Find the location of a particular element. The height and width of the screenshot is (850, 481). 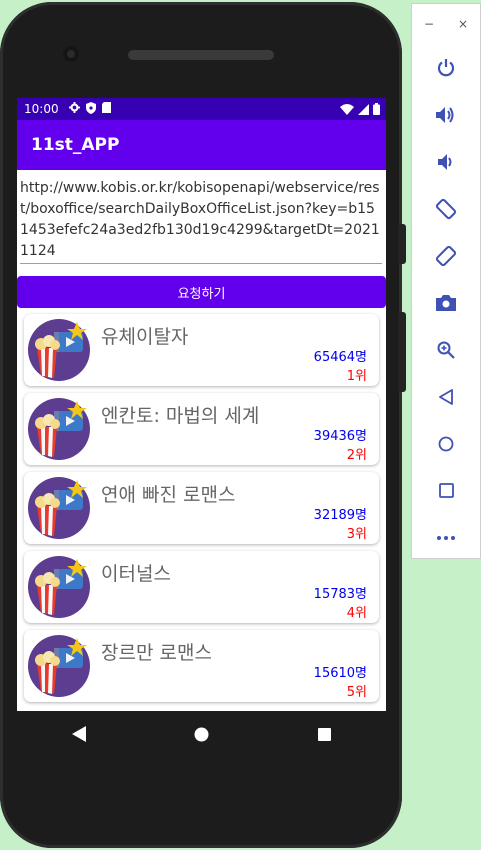

zoom-button is located at coordinates (446, 349).